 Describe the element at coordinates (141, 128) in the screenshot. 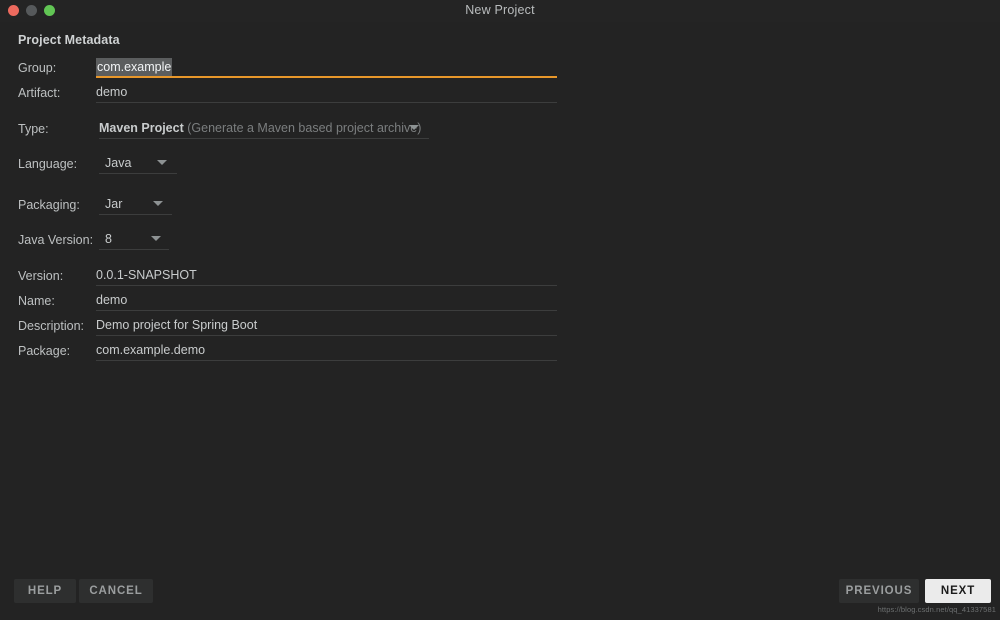

I see `type-value: Maven Project` at that location.